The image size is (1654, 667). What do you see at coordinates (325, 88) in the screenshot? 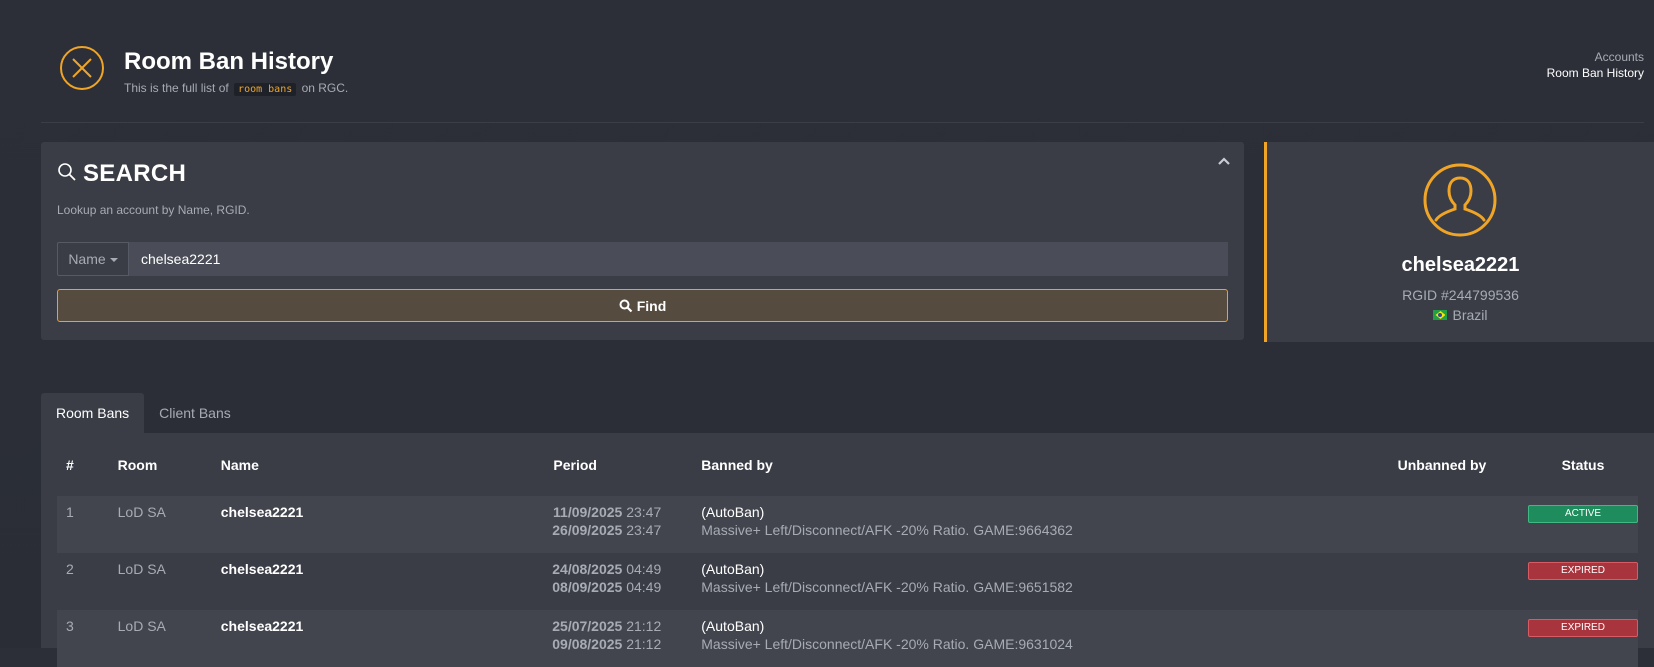
I see `subtitle-suffix: on RGC.` at bounding box center [325, 88].